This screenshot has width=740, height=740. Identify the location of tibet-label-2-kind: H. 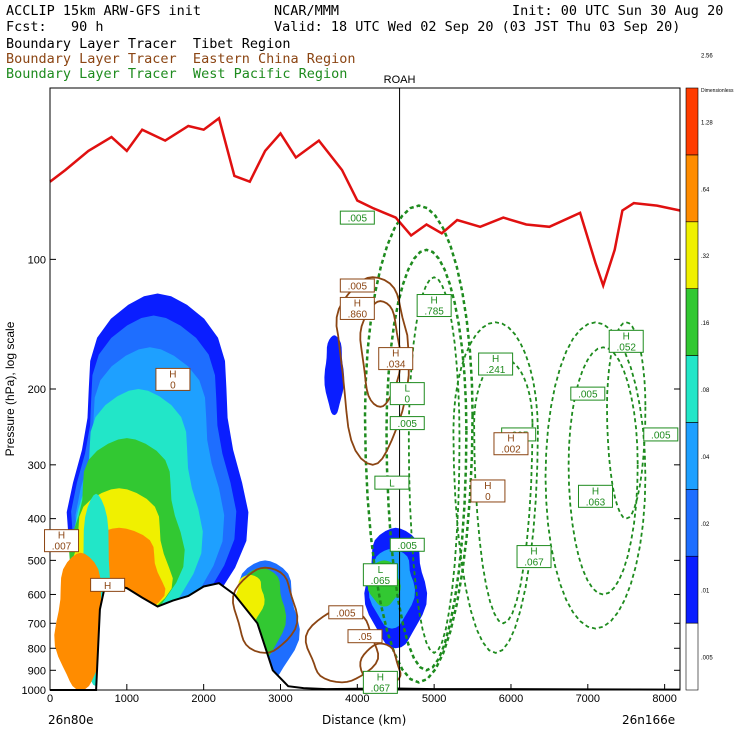
(107, 586).